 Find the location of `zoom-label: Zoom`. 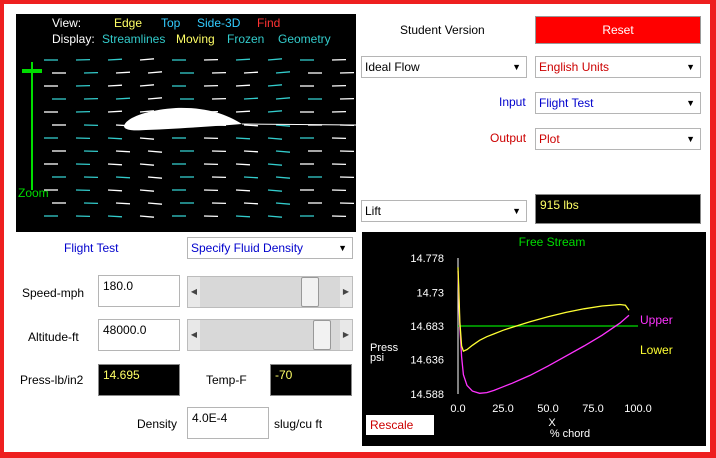

zoom-label: Zoom is located at coordinates (33, 193).